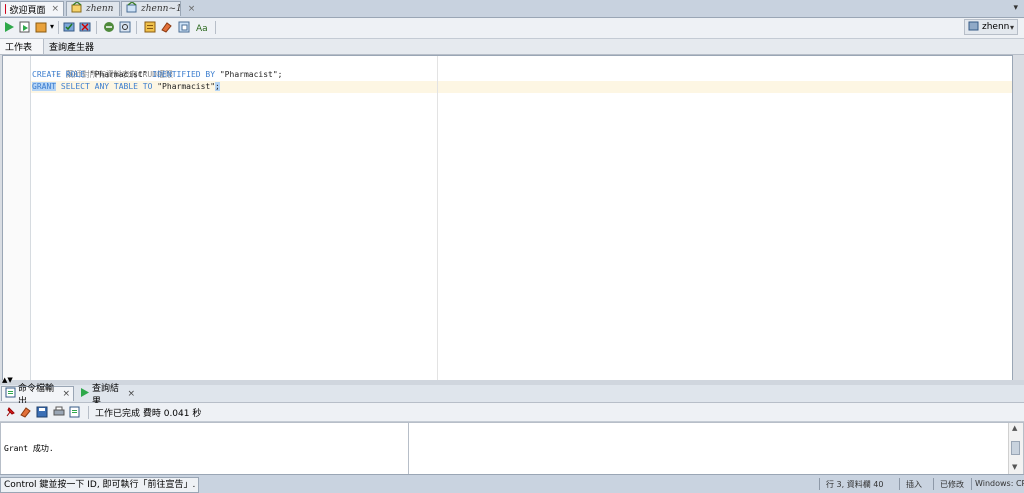 Image resolution: width=1024 pixels, height=493 pixels. Describe the element at coordinates (9, 9) in the screenshot. I see `oracle-logo-icon` at that location.